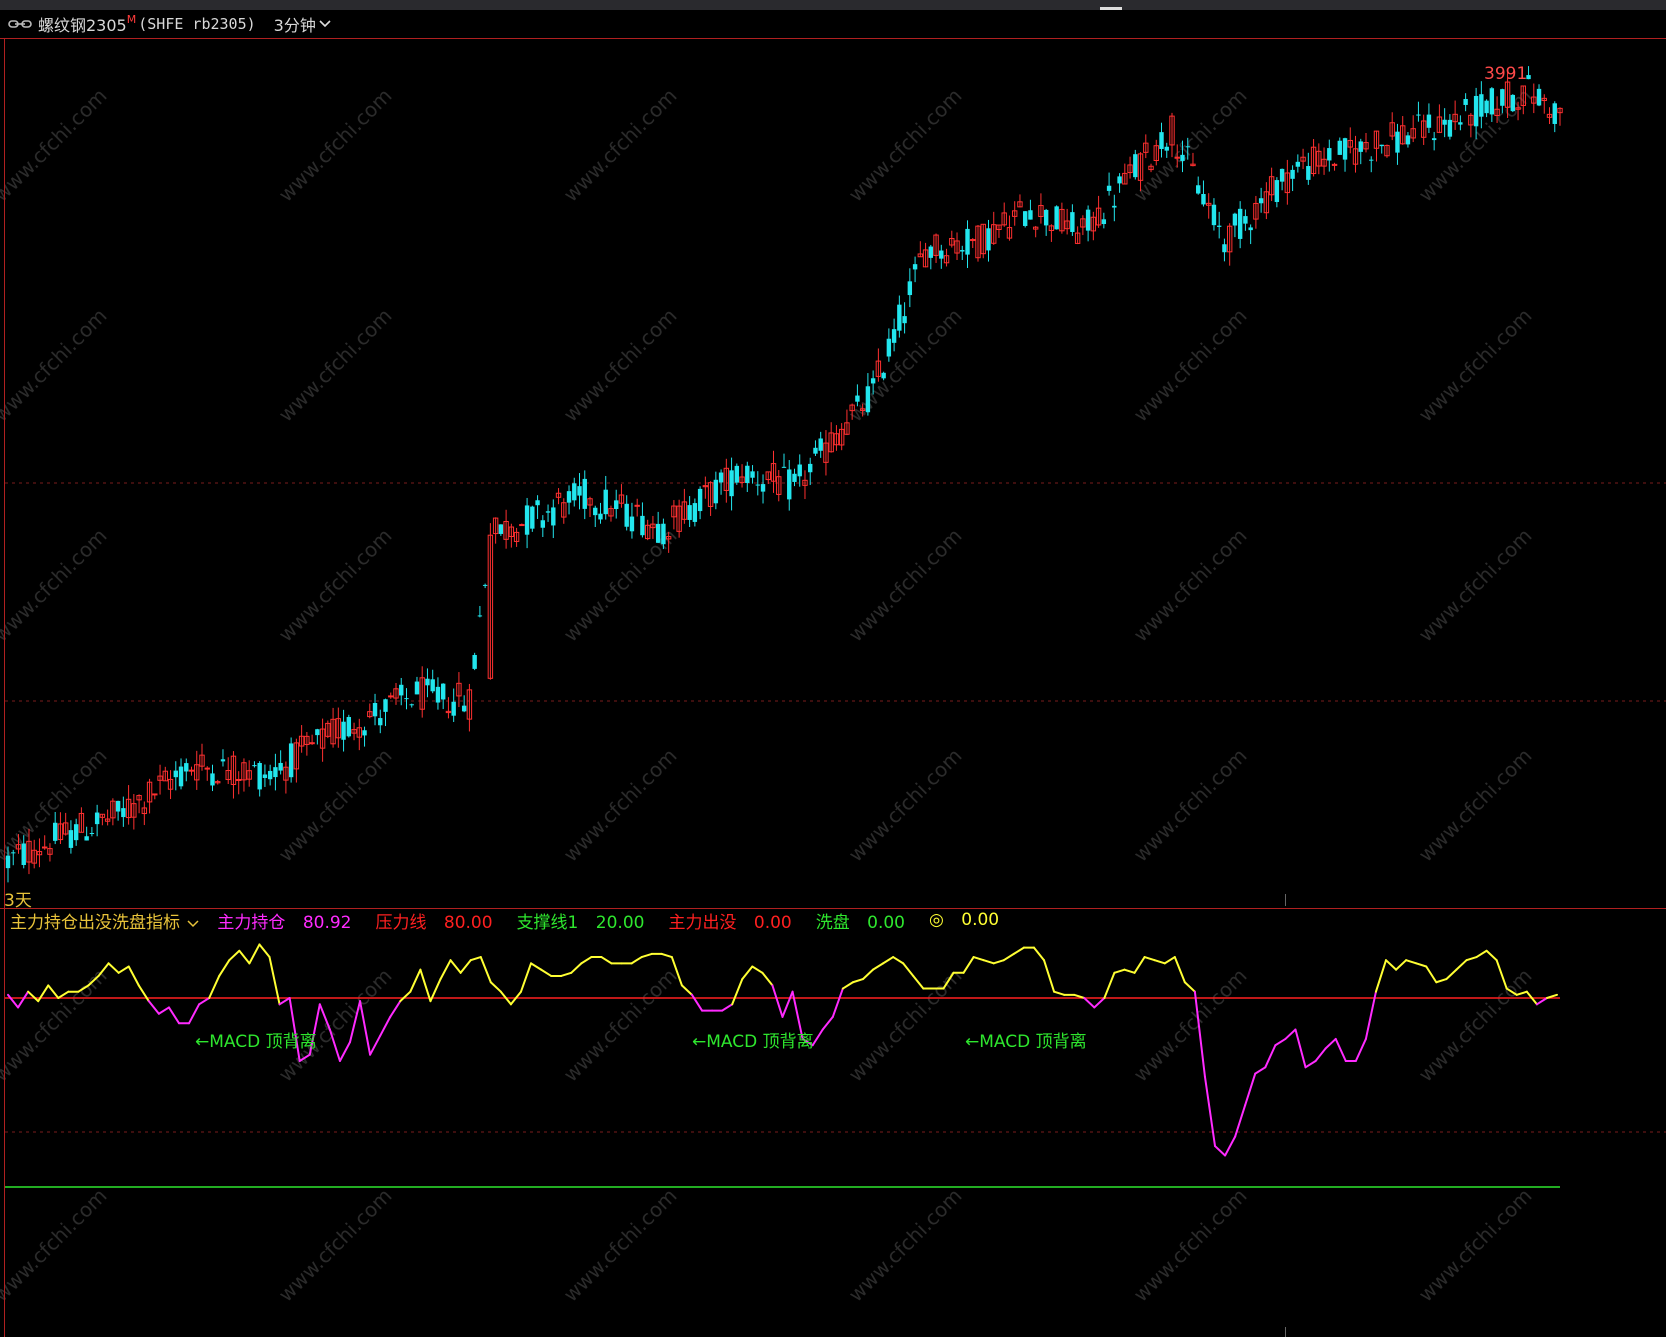  I want to click on indicator-name: 主力持仓出没洗盘指标, so click(104, 920).